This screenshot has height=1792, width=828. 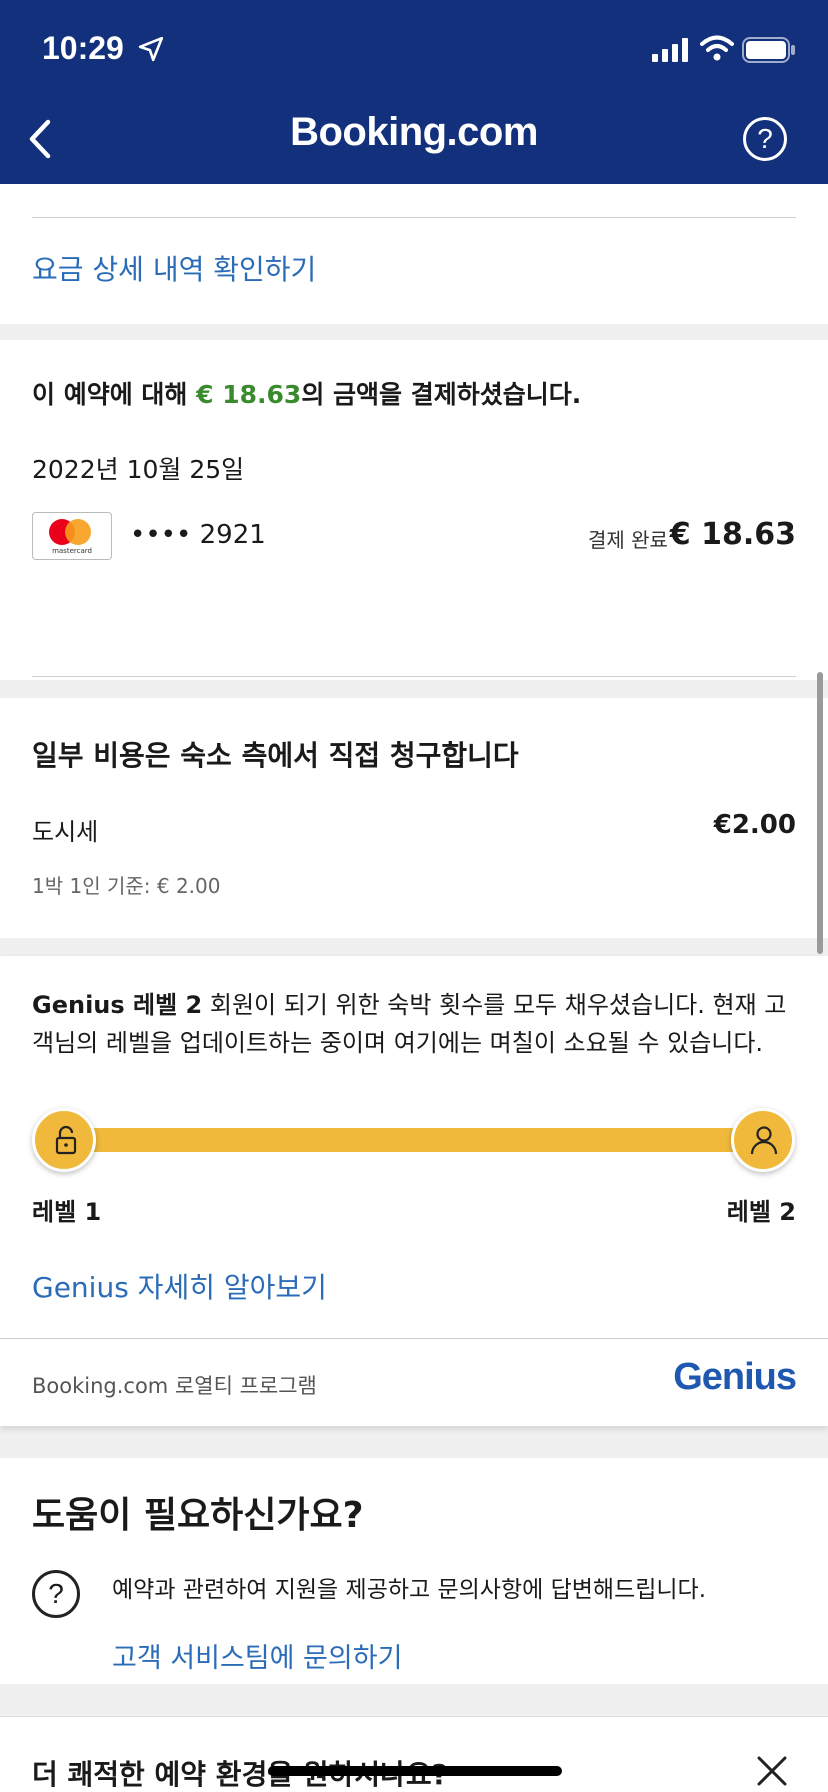 I want to click on paid-amount: € 18.63, so click(x=249, y=394).